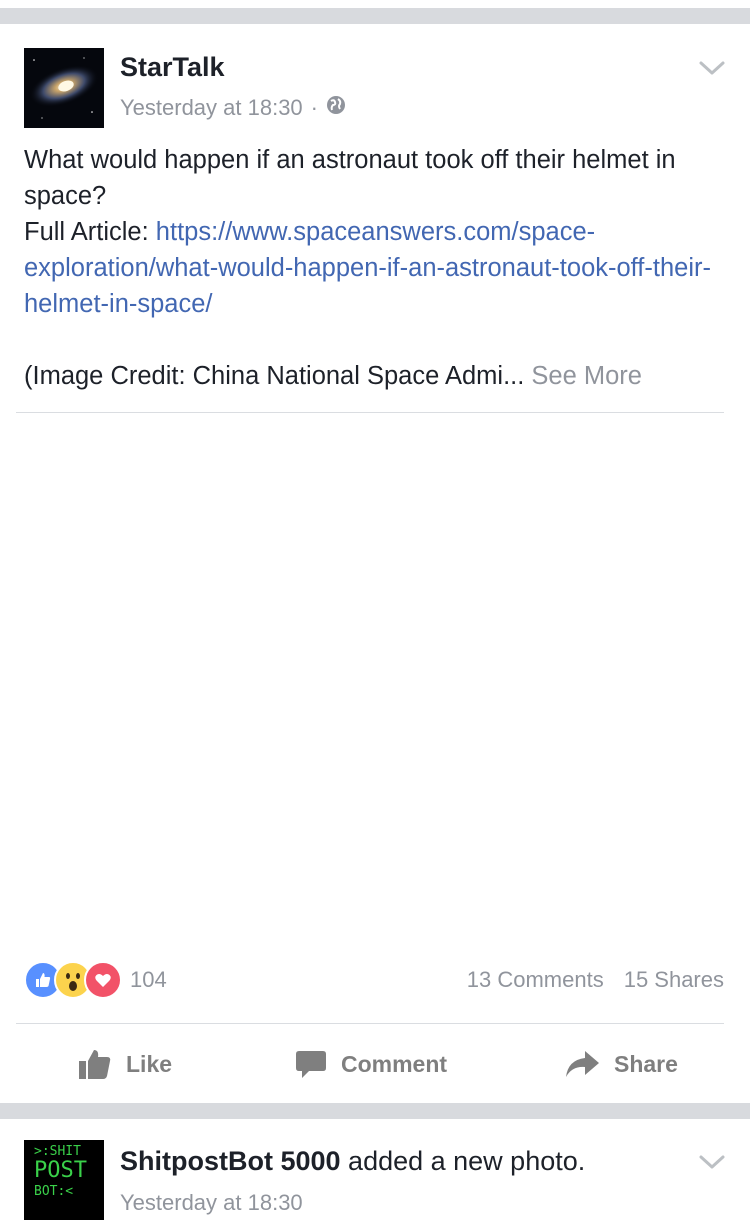 Image resolution: width=750 pixels, height=1220 pixels. I want to click on comment-icon, so click(311, 1064).